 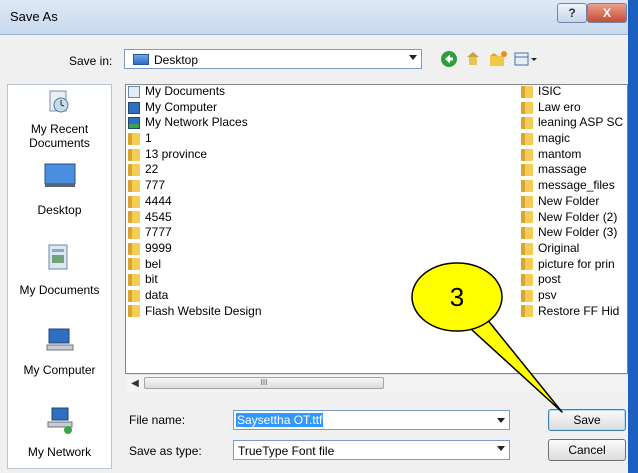 What do you see at coordinates (134, 107) in the screenshot?
I see `computer-icon` at bounding box center [134, 107].